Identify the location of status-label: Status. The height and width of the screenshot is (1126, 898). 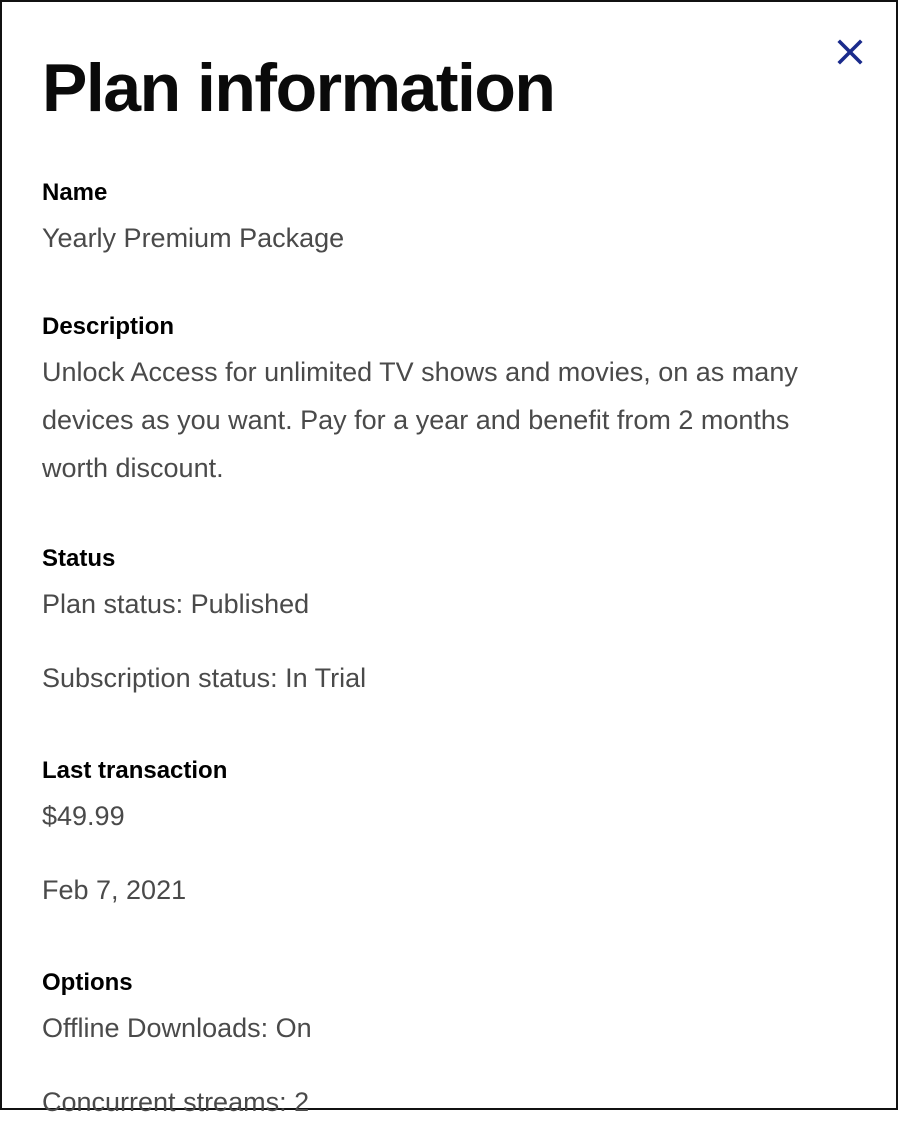
(79, 558).